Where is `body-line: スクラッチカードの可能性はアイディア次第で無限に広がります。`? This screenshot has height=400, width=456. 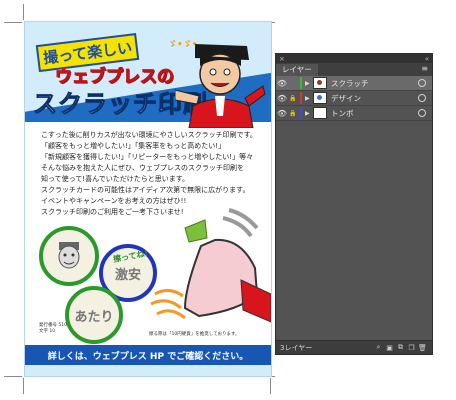
body-line: スクラッチカードの可能性はアイディア次第で無限に広がります。 is located at coordinates (145, 190).